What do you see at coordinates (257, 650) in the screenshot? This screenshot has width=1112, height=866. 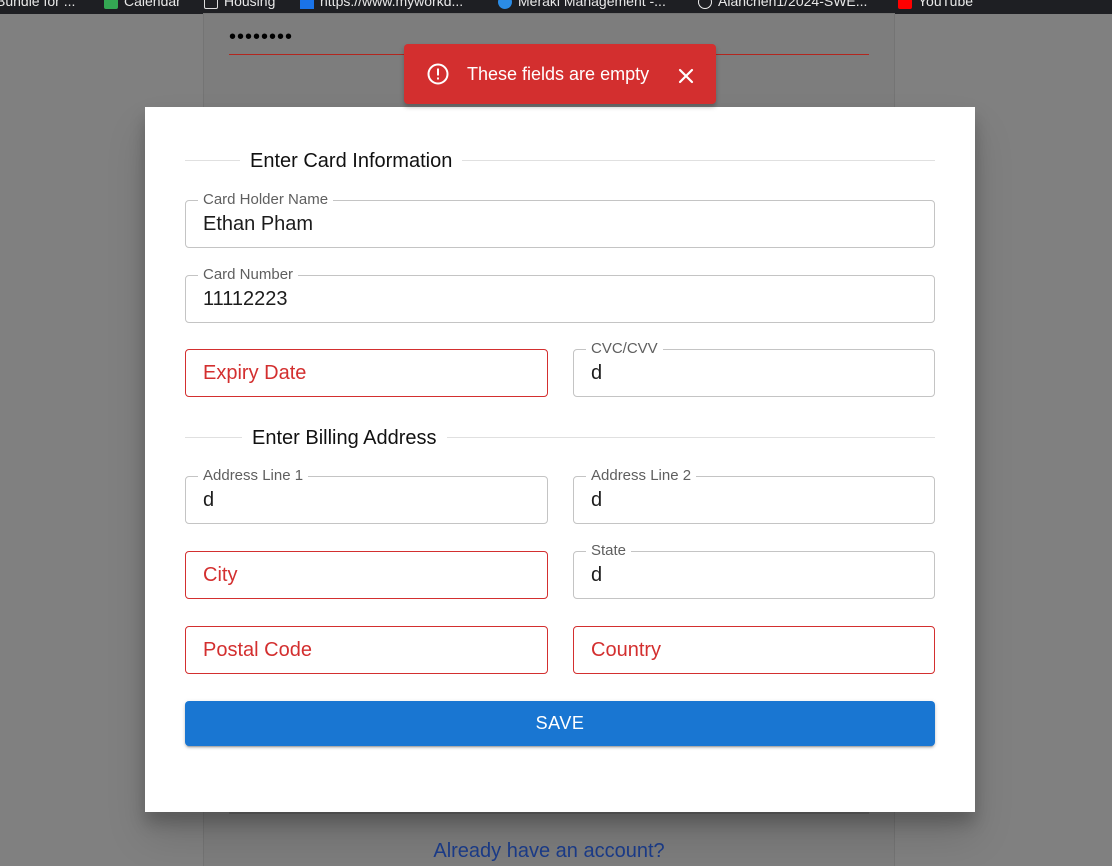 I see `postal-code-placeholder: Postal Code` at bounding box center [257, 650].